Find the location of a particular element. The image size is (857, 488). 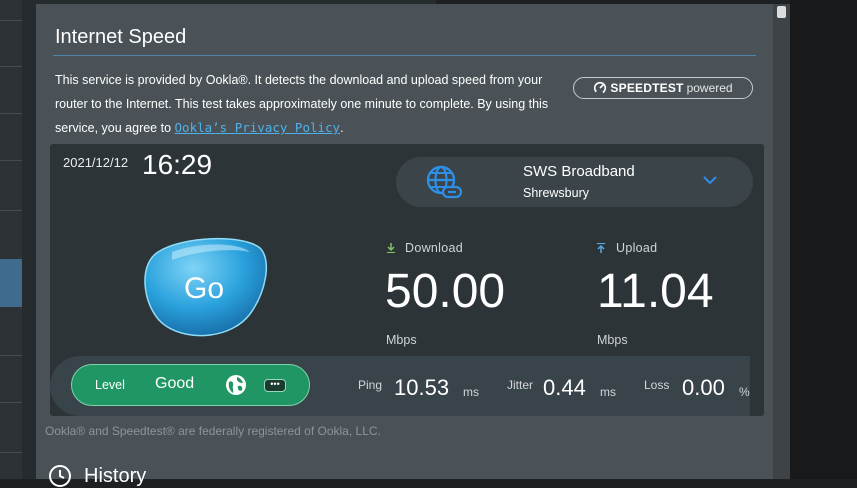

test-date: 2021/12/12 is located at coordinates (96, 162).